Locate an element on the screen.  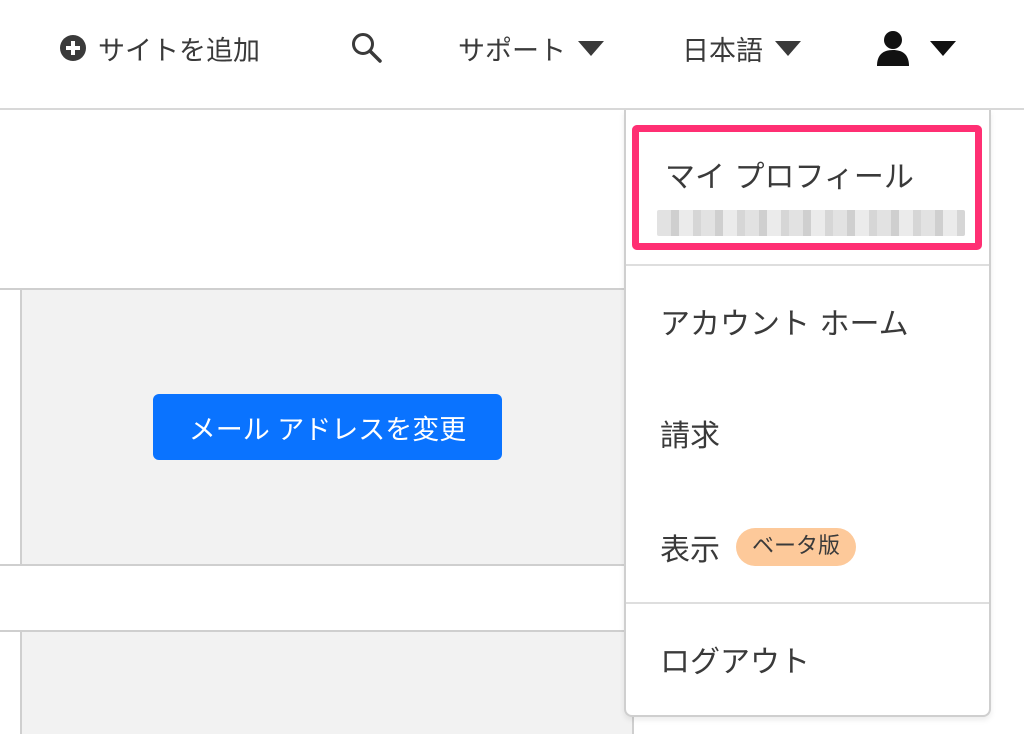
add-site-label: サイトを追加 is located at coordinates (179, 51).